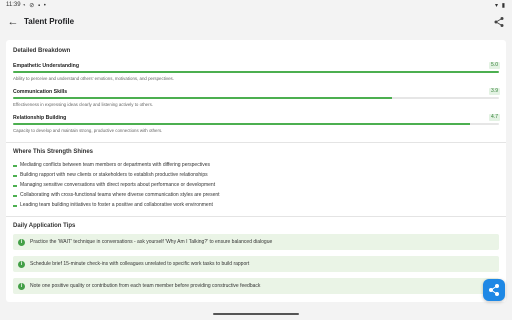 The width and height of the screenshot is (512, 320). I want to click on status-bar: 11:39 ◔ ⊘ ▪ • ▾ ▮, so click(256, 5).